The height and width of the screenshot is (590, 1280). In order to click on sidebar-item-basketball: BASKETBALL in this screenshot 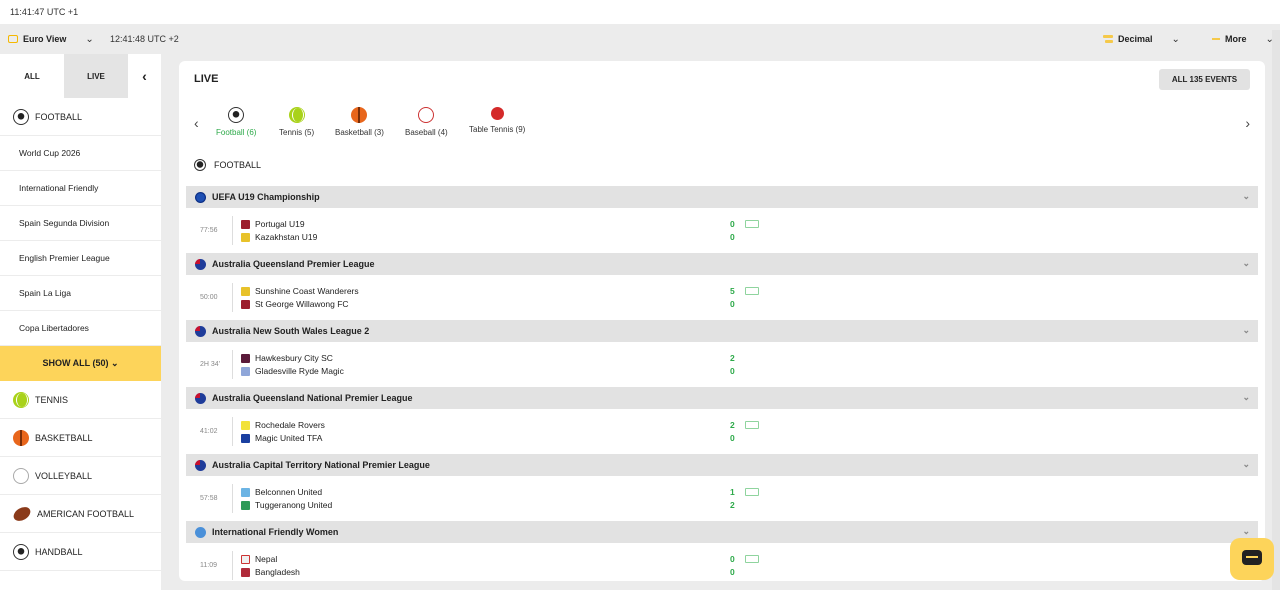, I will do `click(80, 438)`.